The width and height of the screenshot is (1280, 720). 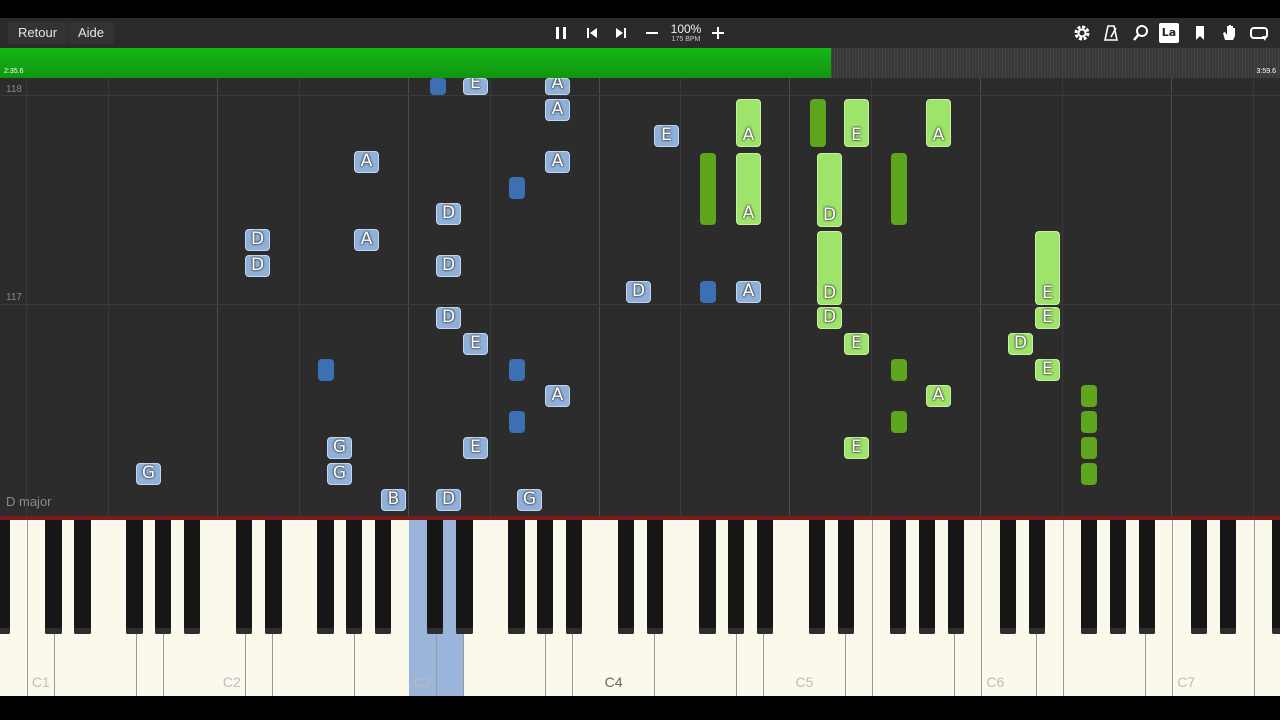 I want to click on black-key-F#3, so click(x=516, y=577).